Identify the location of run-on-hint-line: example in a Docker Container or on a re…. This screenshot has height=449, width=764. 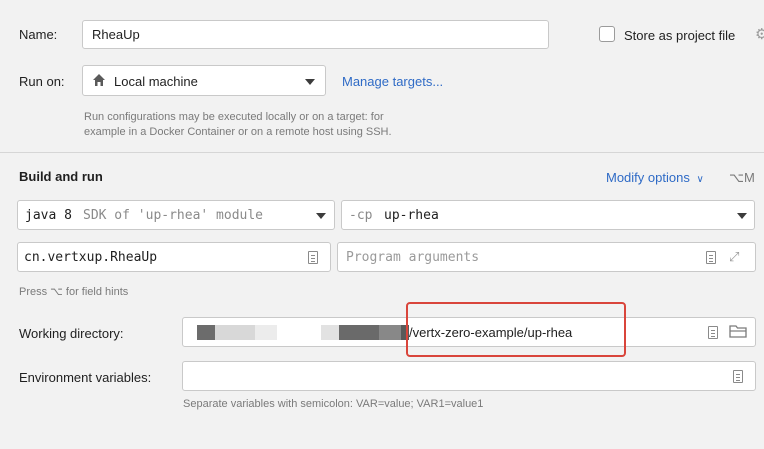
(238, 132).